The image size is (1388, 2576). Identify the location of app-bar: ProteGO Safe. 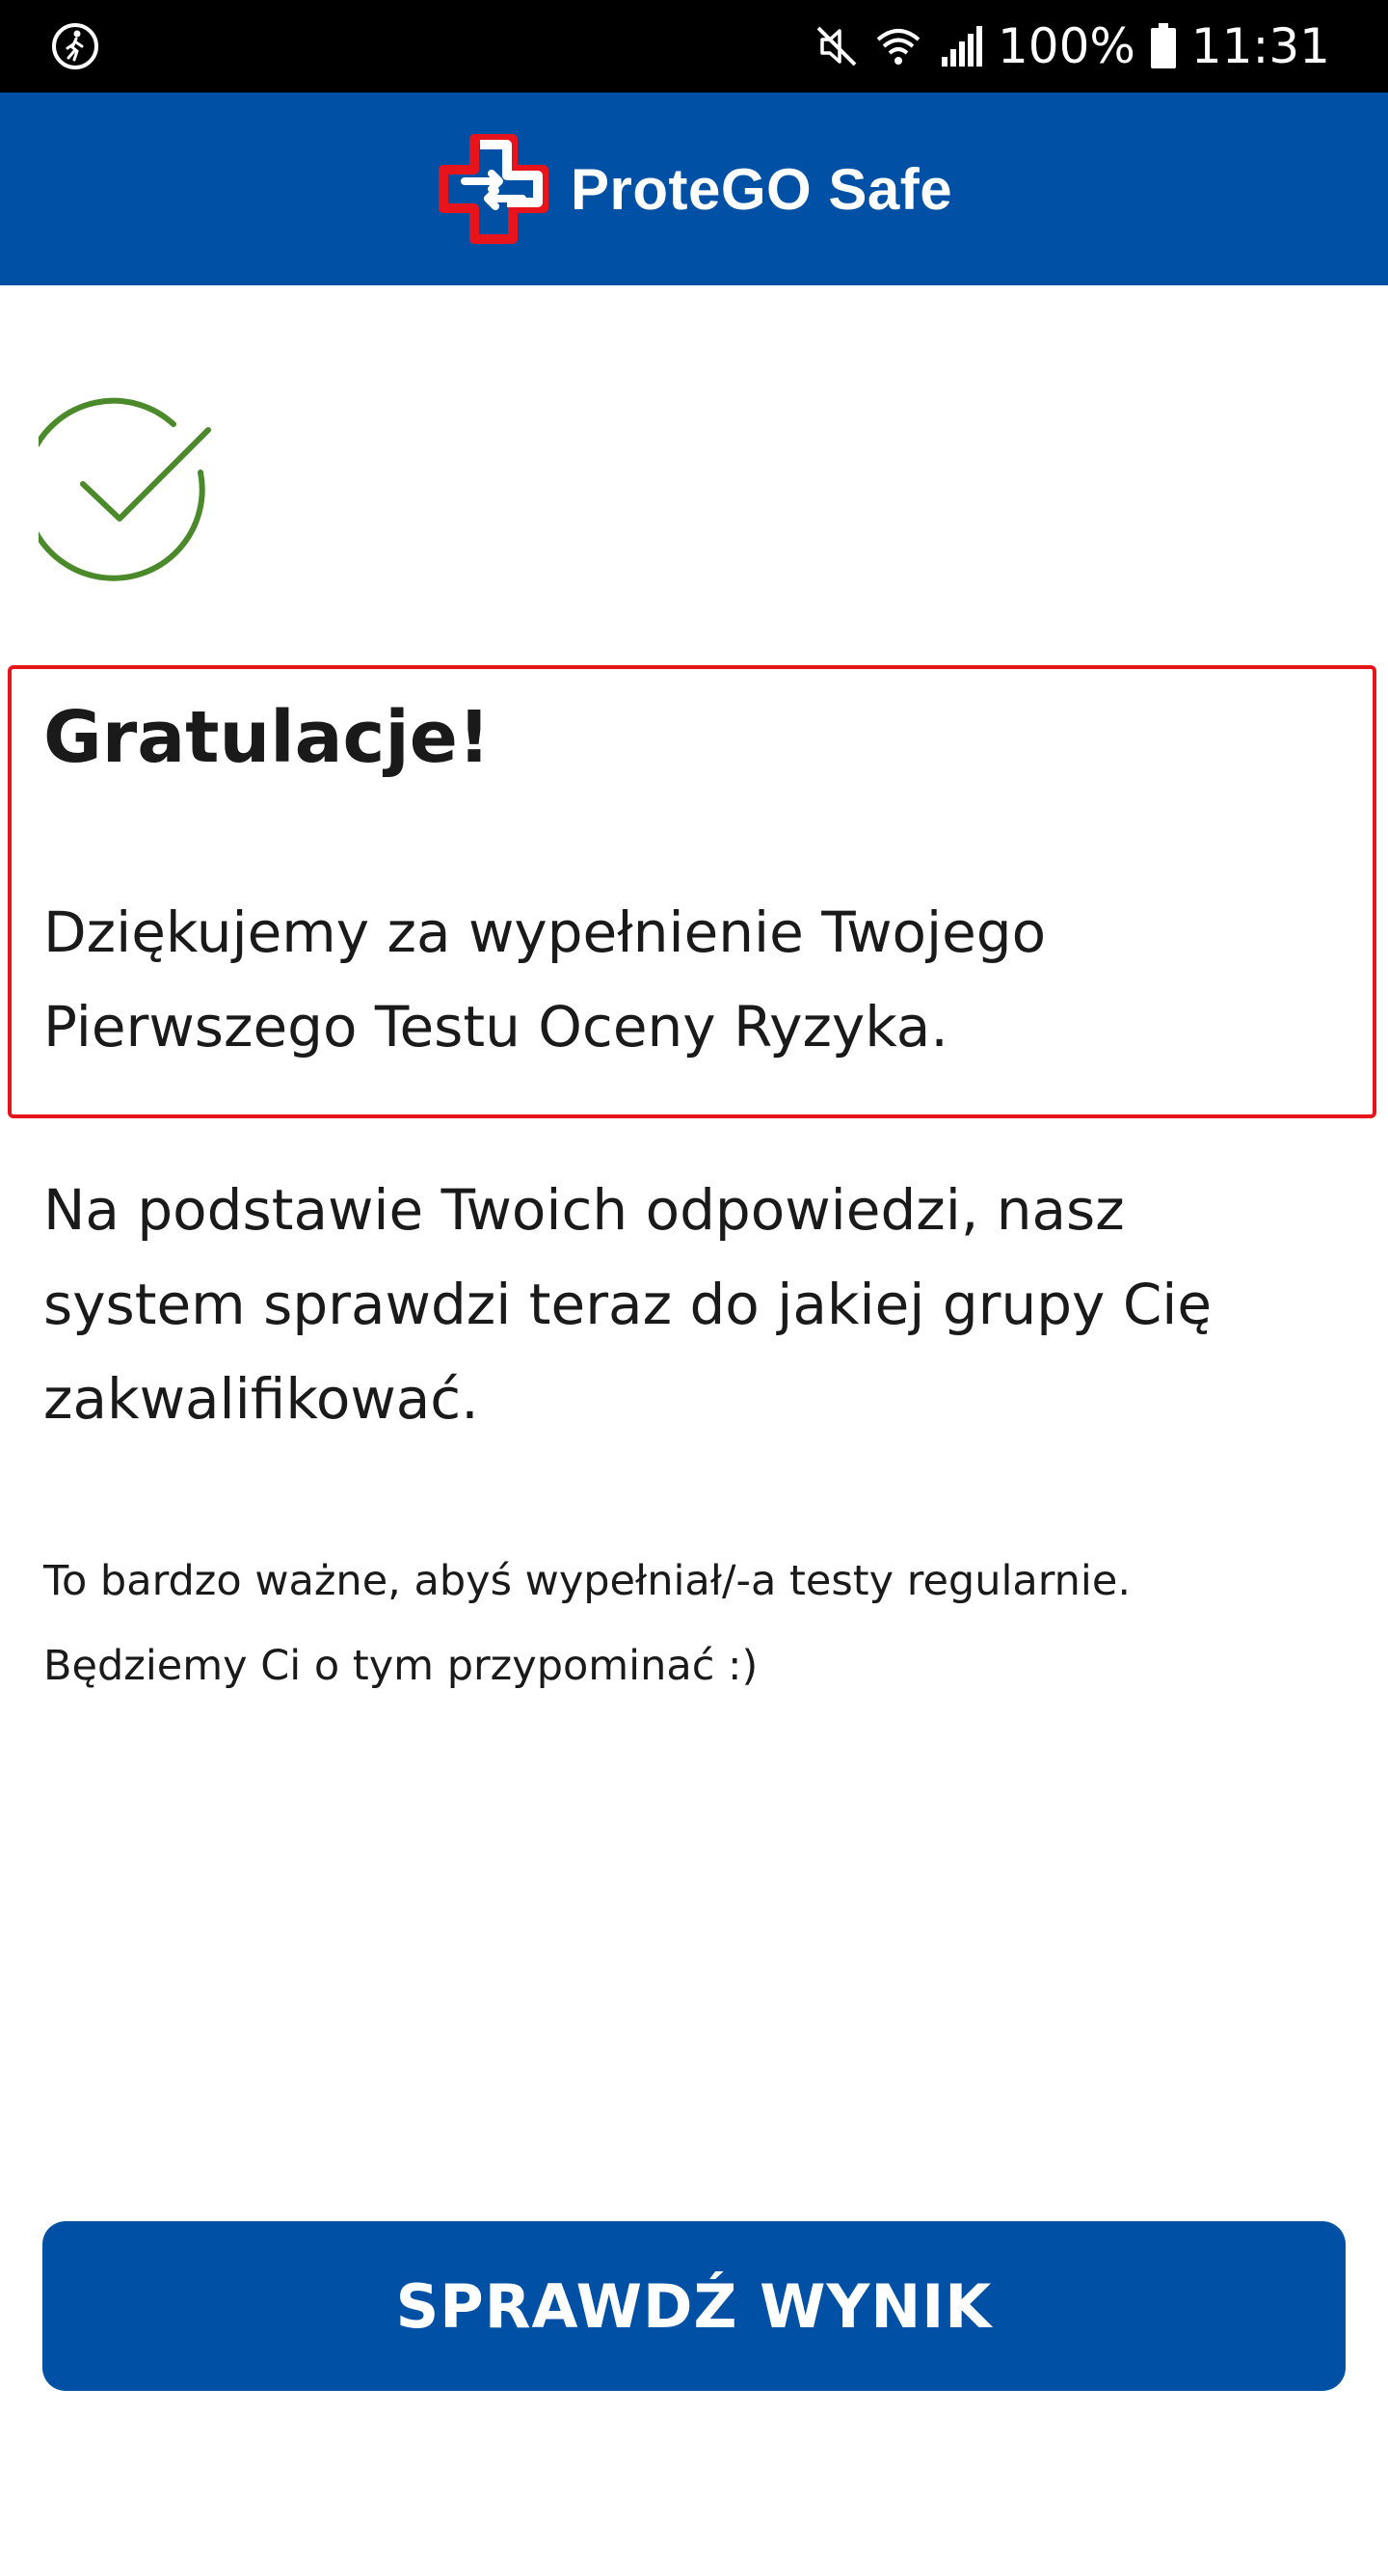
(694, 189).